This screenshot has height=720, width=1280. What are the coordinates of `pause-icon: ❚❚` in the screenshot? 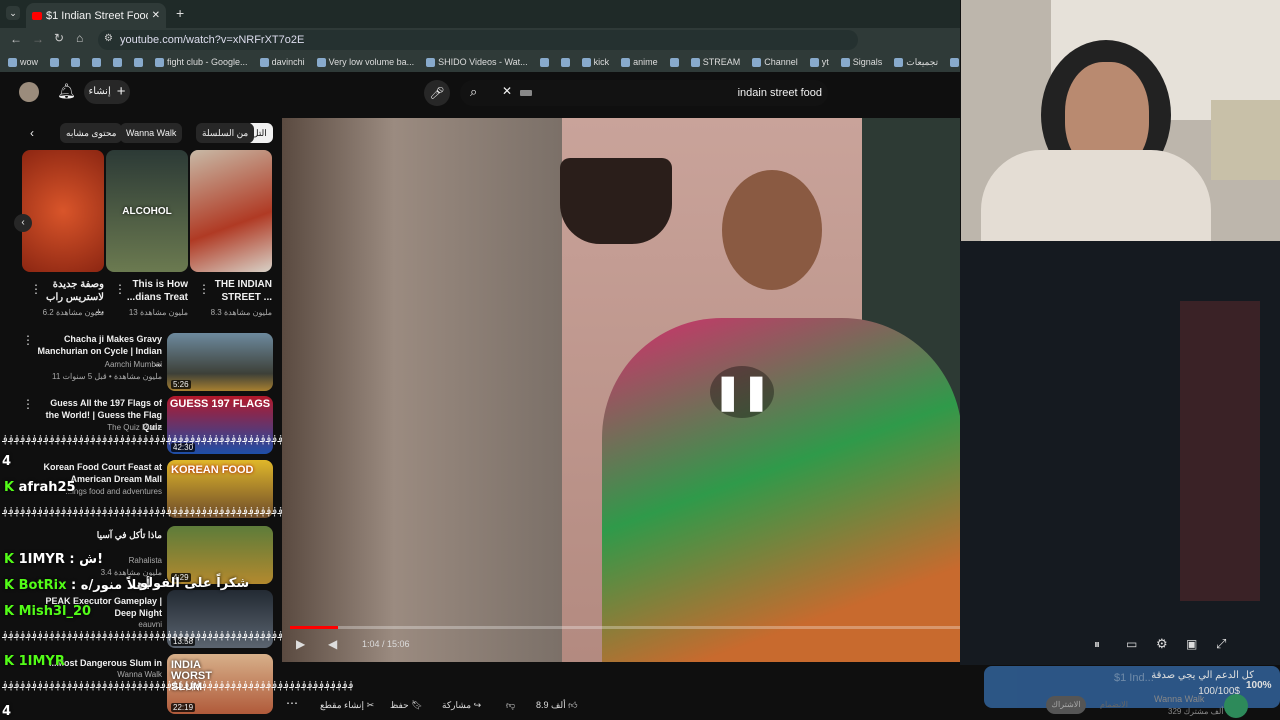 It's located at (742, 392).